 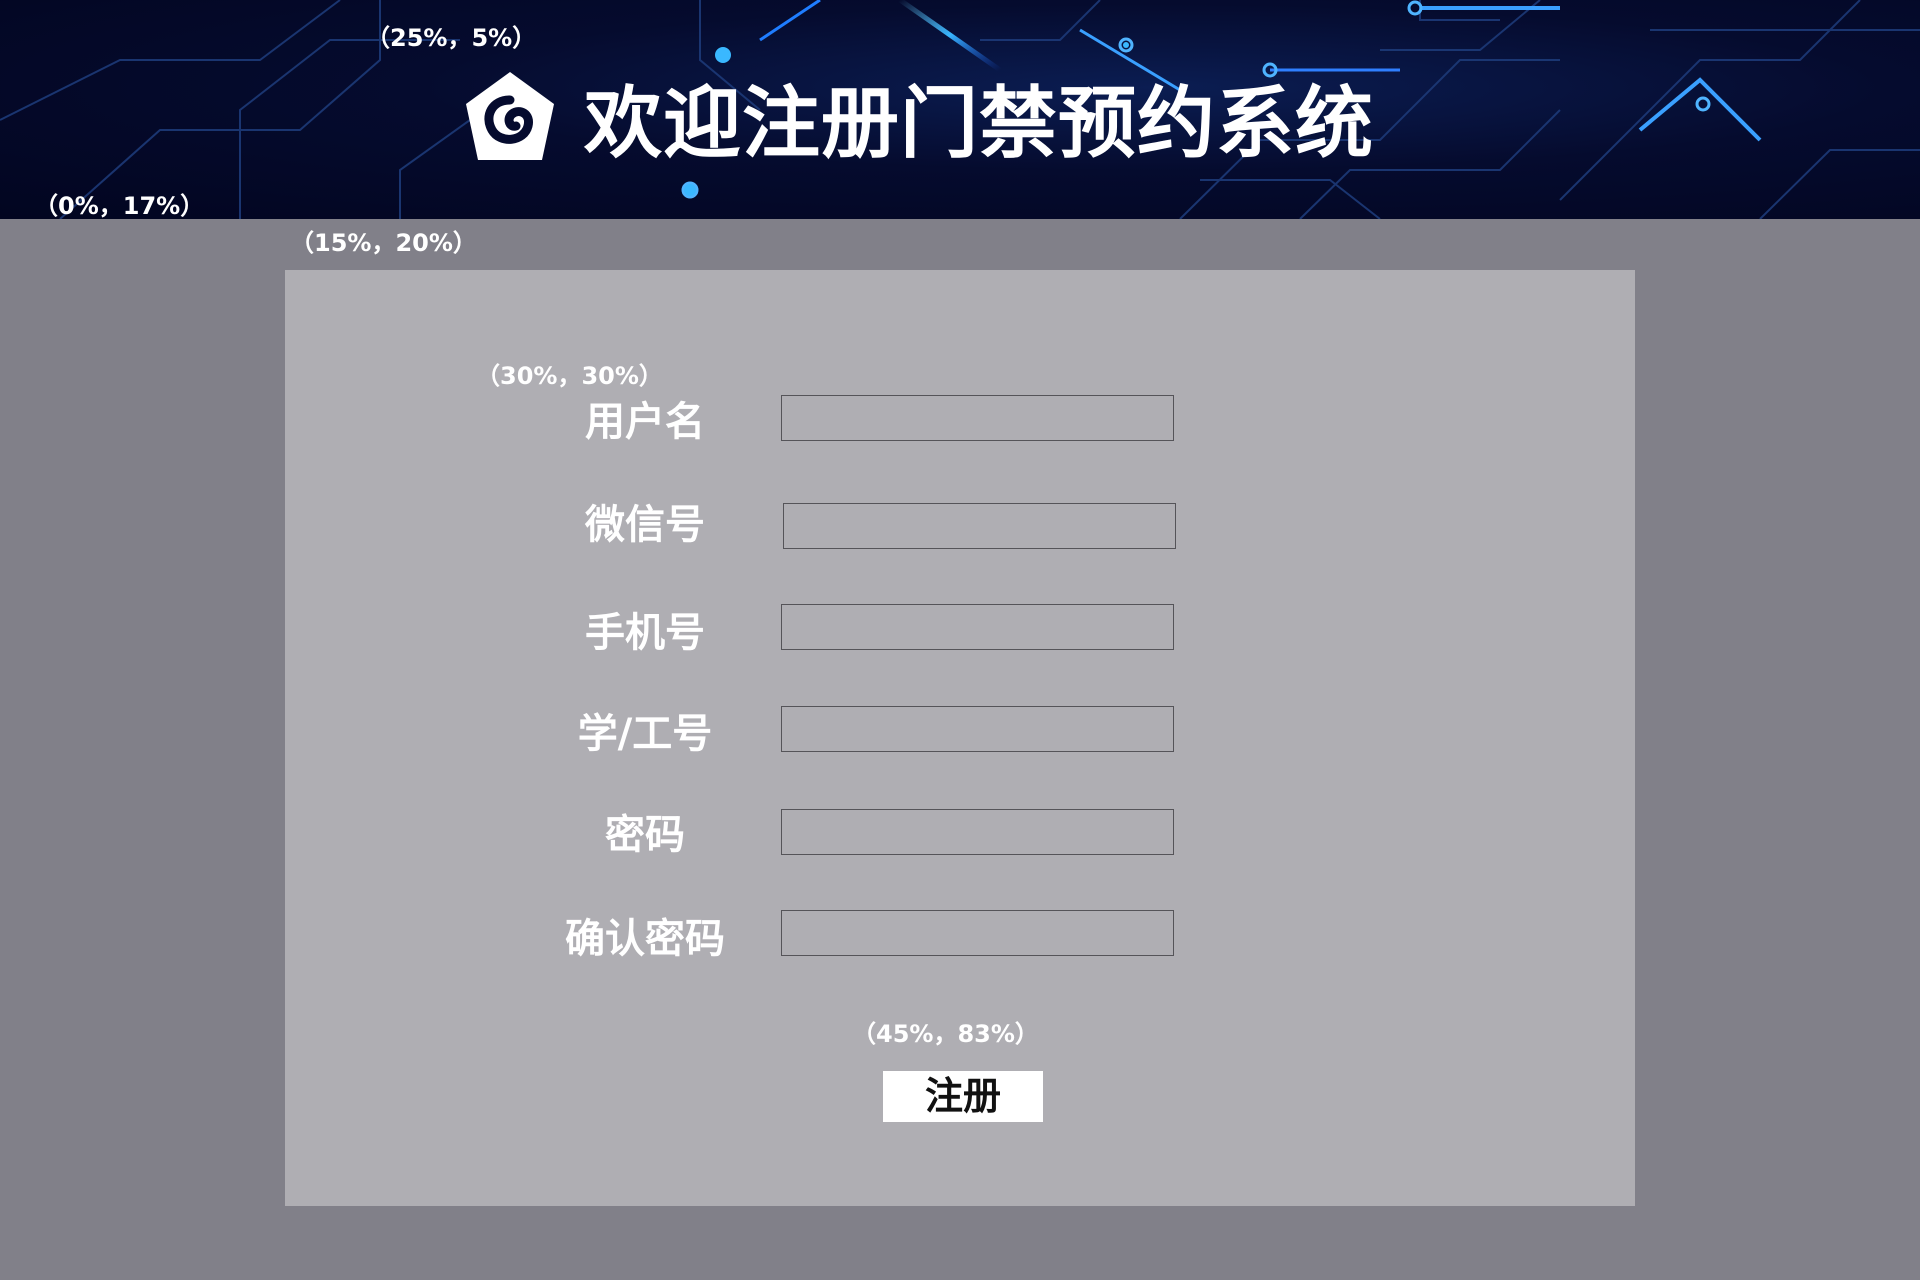 What do you see at coordinates (645, 422) in the screenshot?
I see `username-label: 用户名` at bounding box center [645, 422].